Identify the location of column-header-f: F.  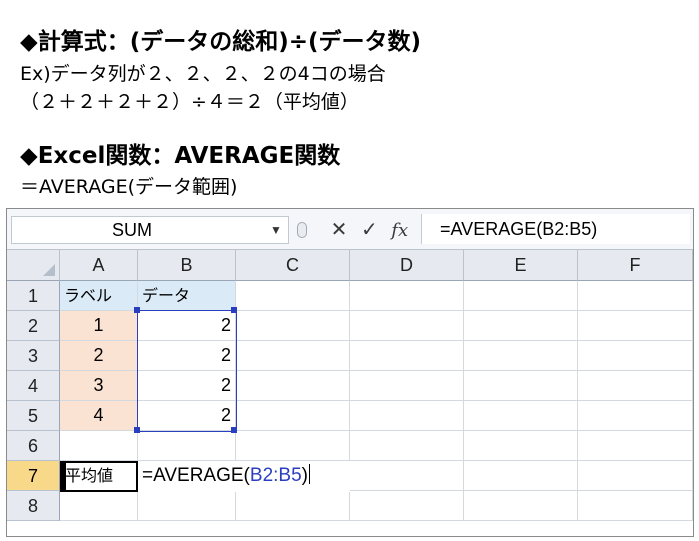
(635, 265).